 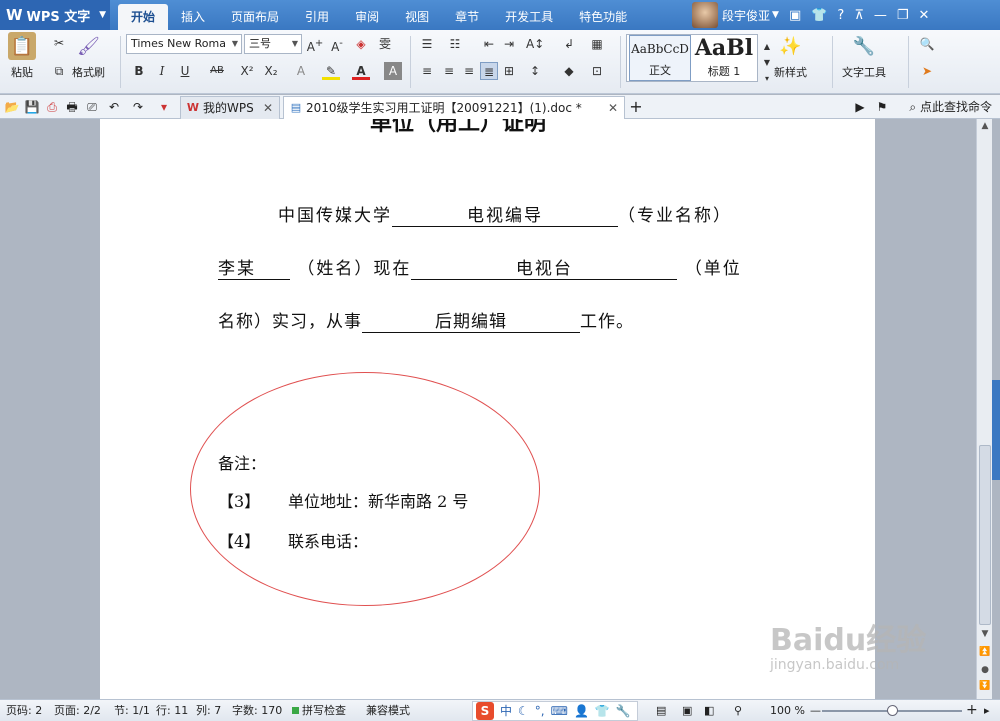 I want to click on status-section: 节: 1/1, so click(x=132, y=710).